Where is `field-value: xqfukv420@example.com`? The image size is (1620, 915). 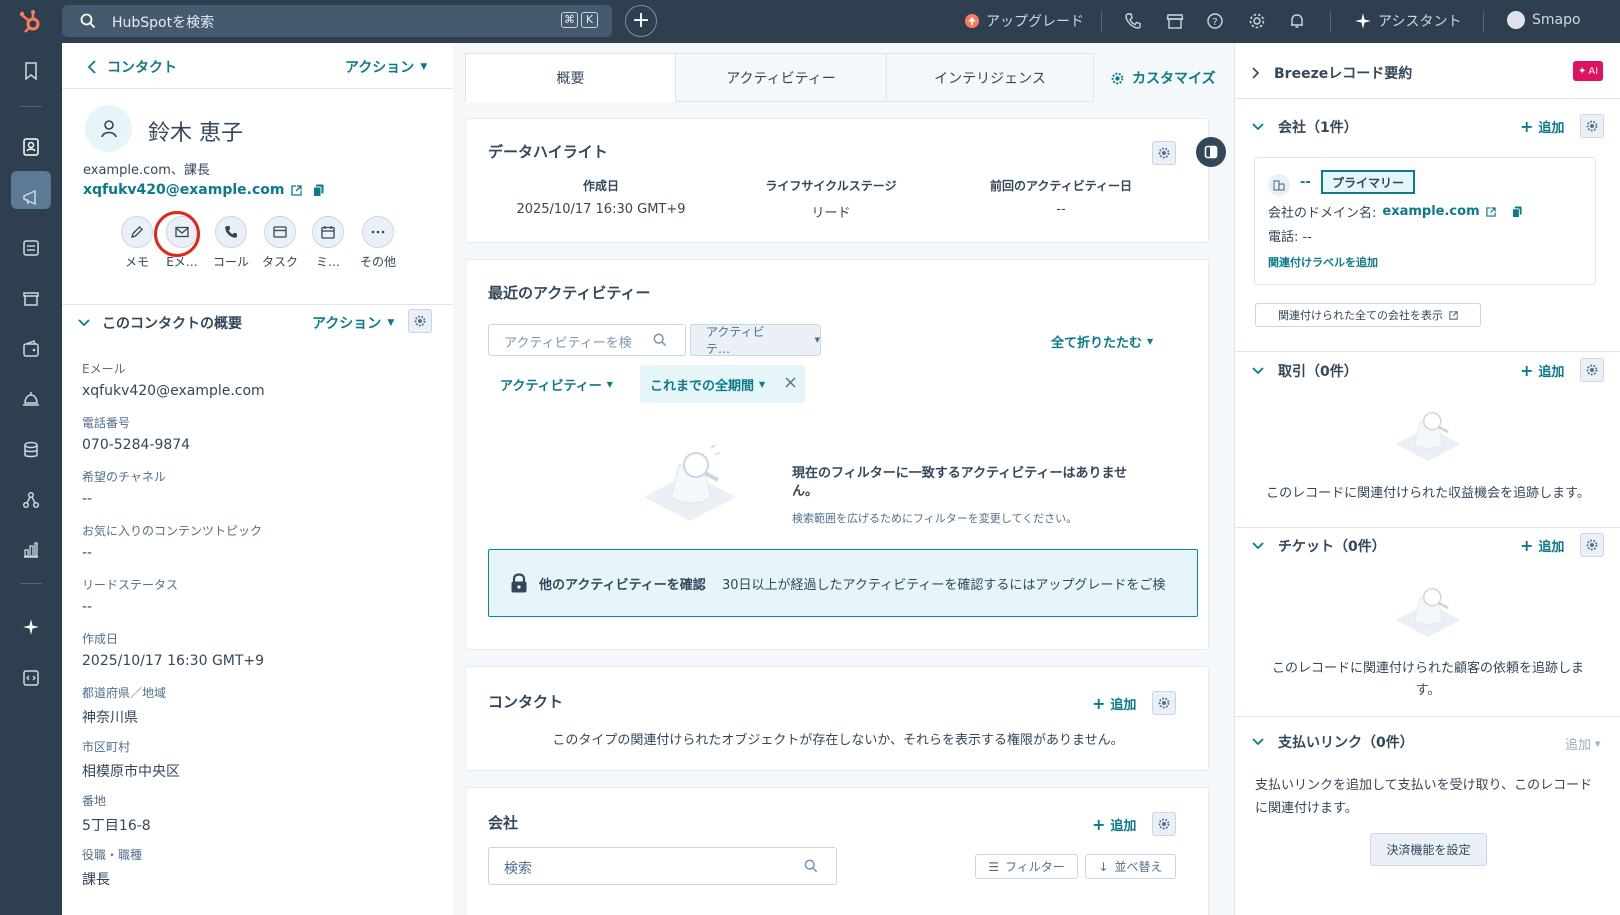 field-value: xqfukv420@example.com is located at coordinates (173, 391).